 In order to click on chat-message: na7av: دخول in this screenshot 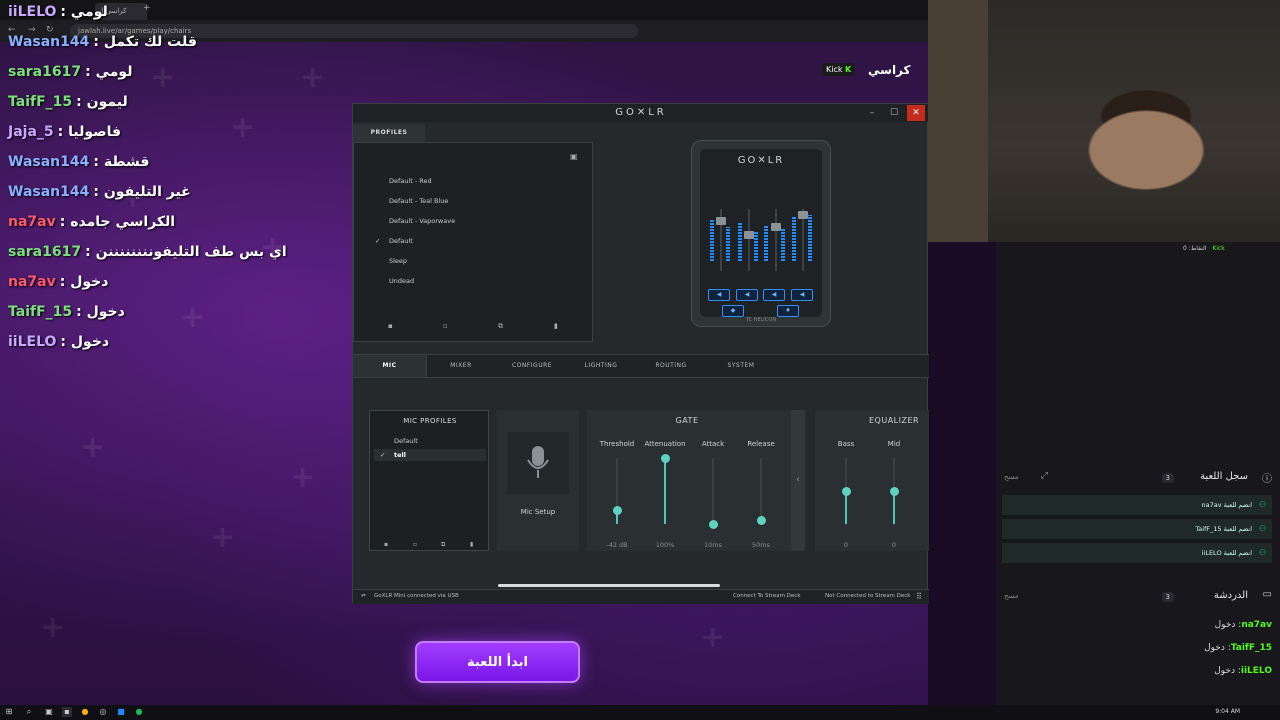, I will do `click(58, 282)`.